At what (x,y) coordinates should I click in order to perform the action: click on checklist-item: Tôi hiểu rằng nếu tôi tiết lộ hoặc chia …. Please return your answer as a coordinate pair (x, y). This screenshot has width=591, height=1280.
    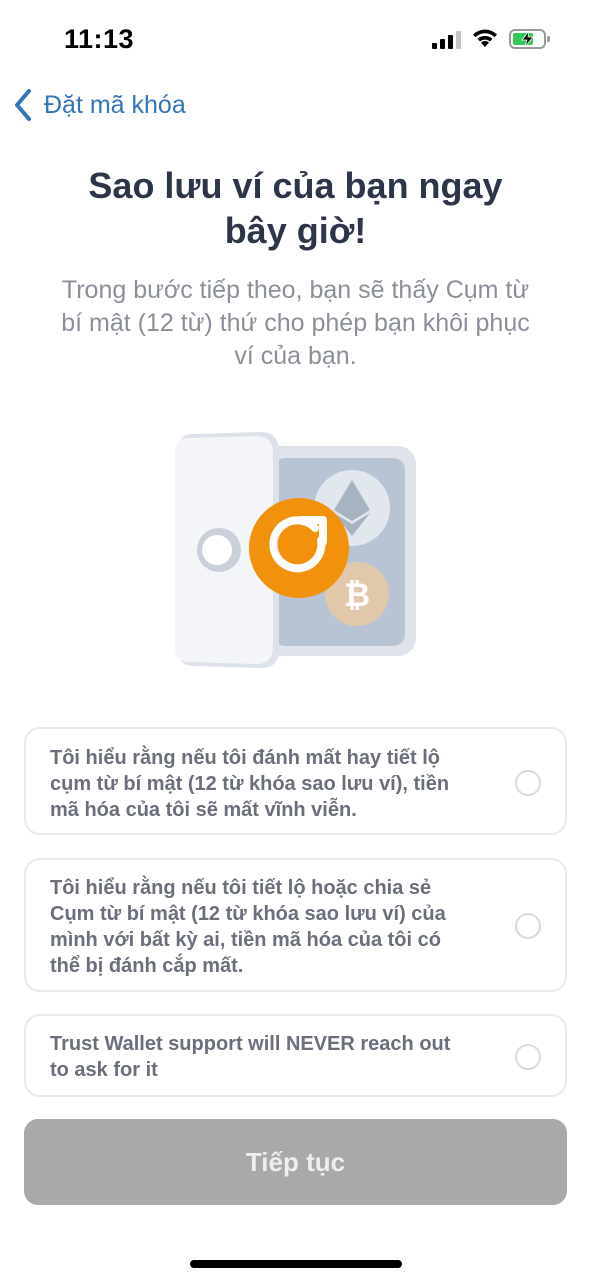
    Looking at the image, I should click on (295, 925).